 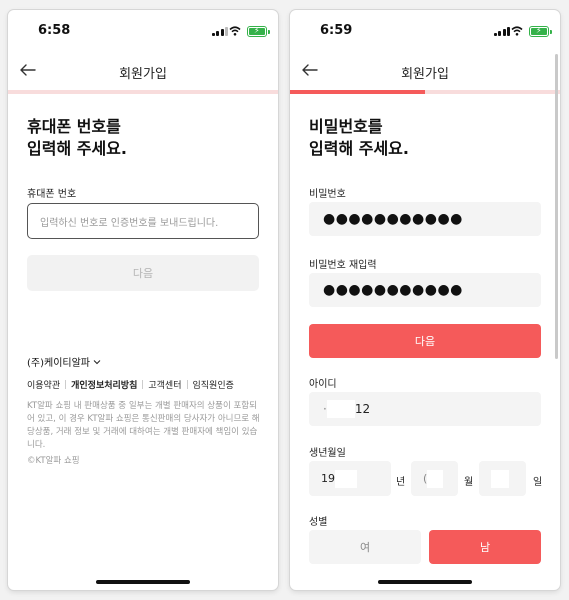 I want to click on birth-month-input: (, so click(x=434, y=478).